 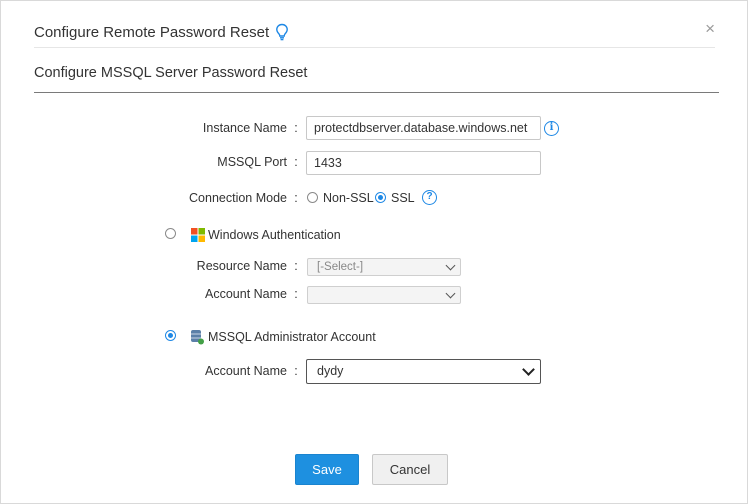 I want to click on resource-name-label-text: Resource Name, so click(x=241, y=266).